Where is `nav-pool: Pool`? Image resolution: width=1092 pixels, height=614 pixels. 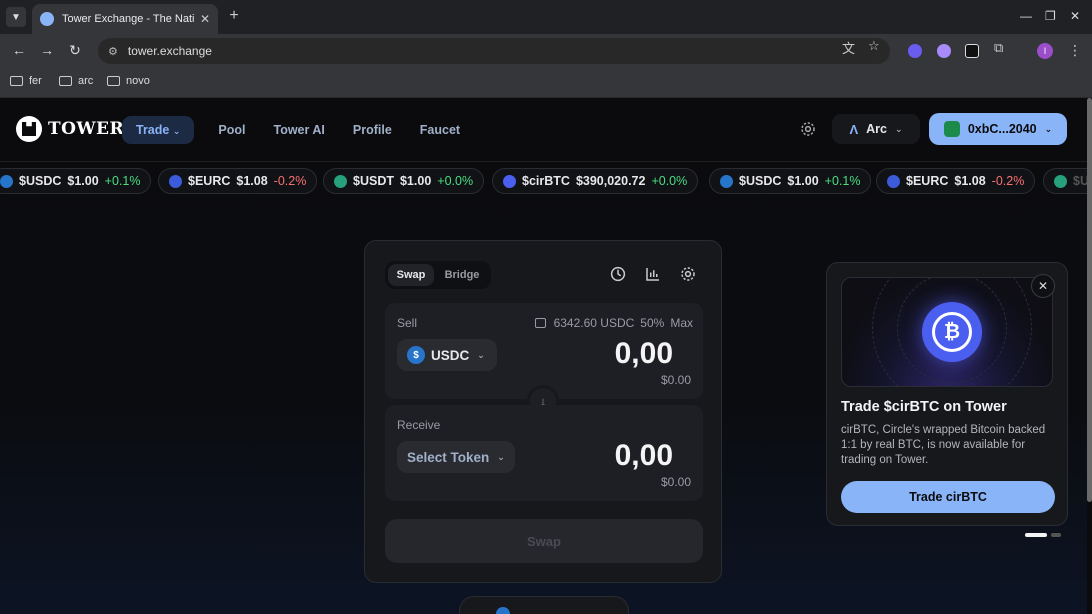
nav-pool: Pool is located at coordinates (231, 130).